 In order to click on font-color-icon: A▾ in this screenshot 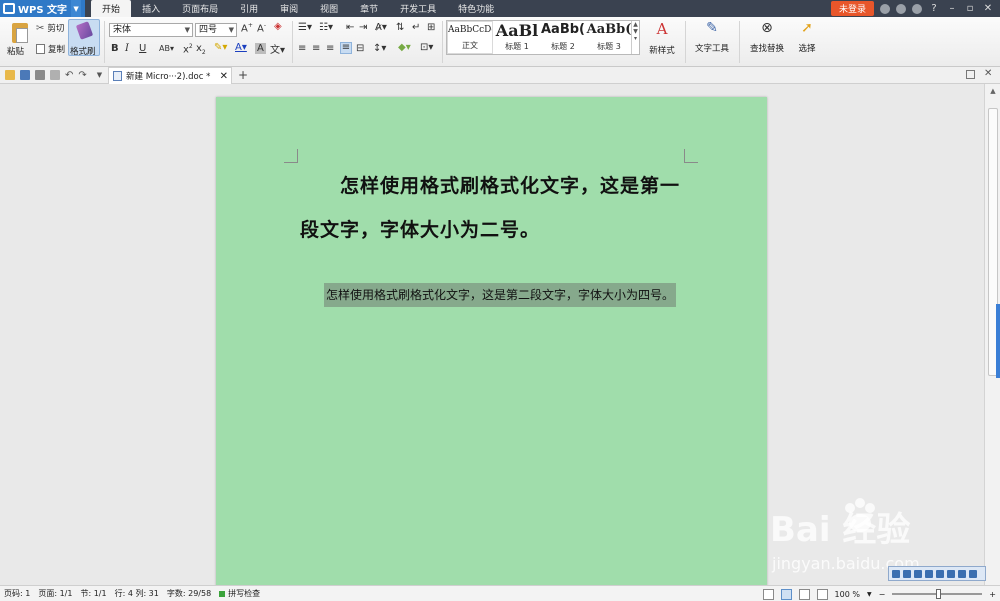, I will do `click(241, 47)`.